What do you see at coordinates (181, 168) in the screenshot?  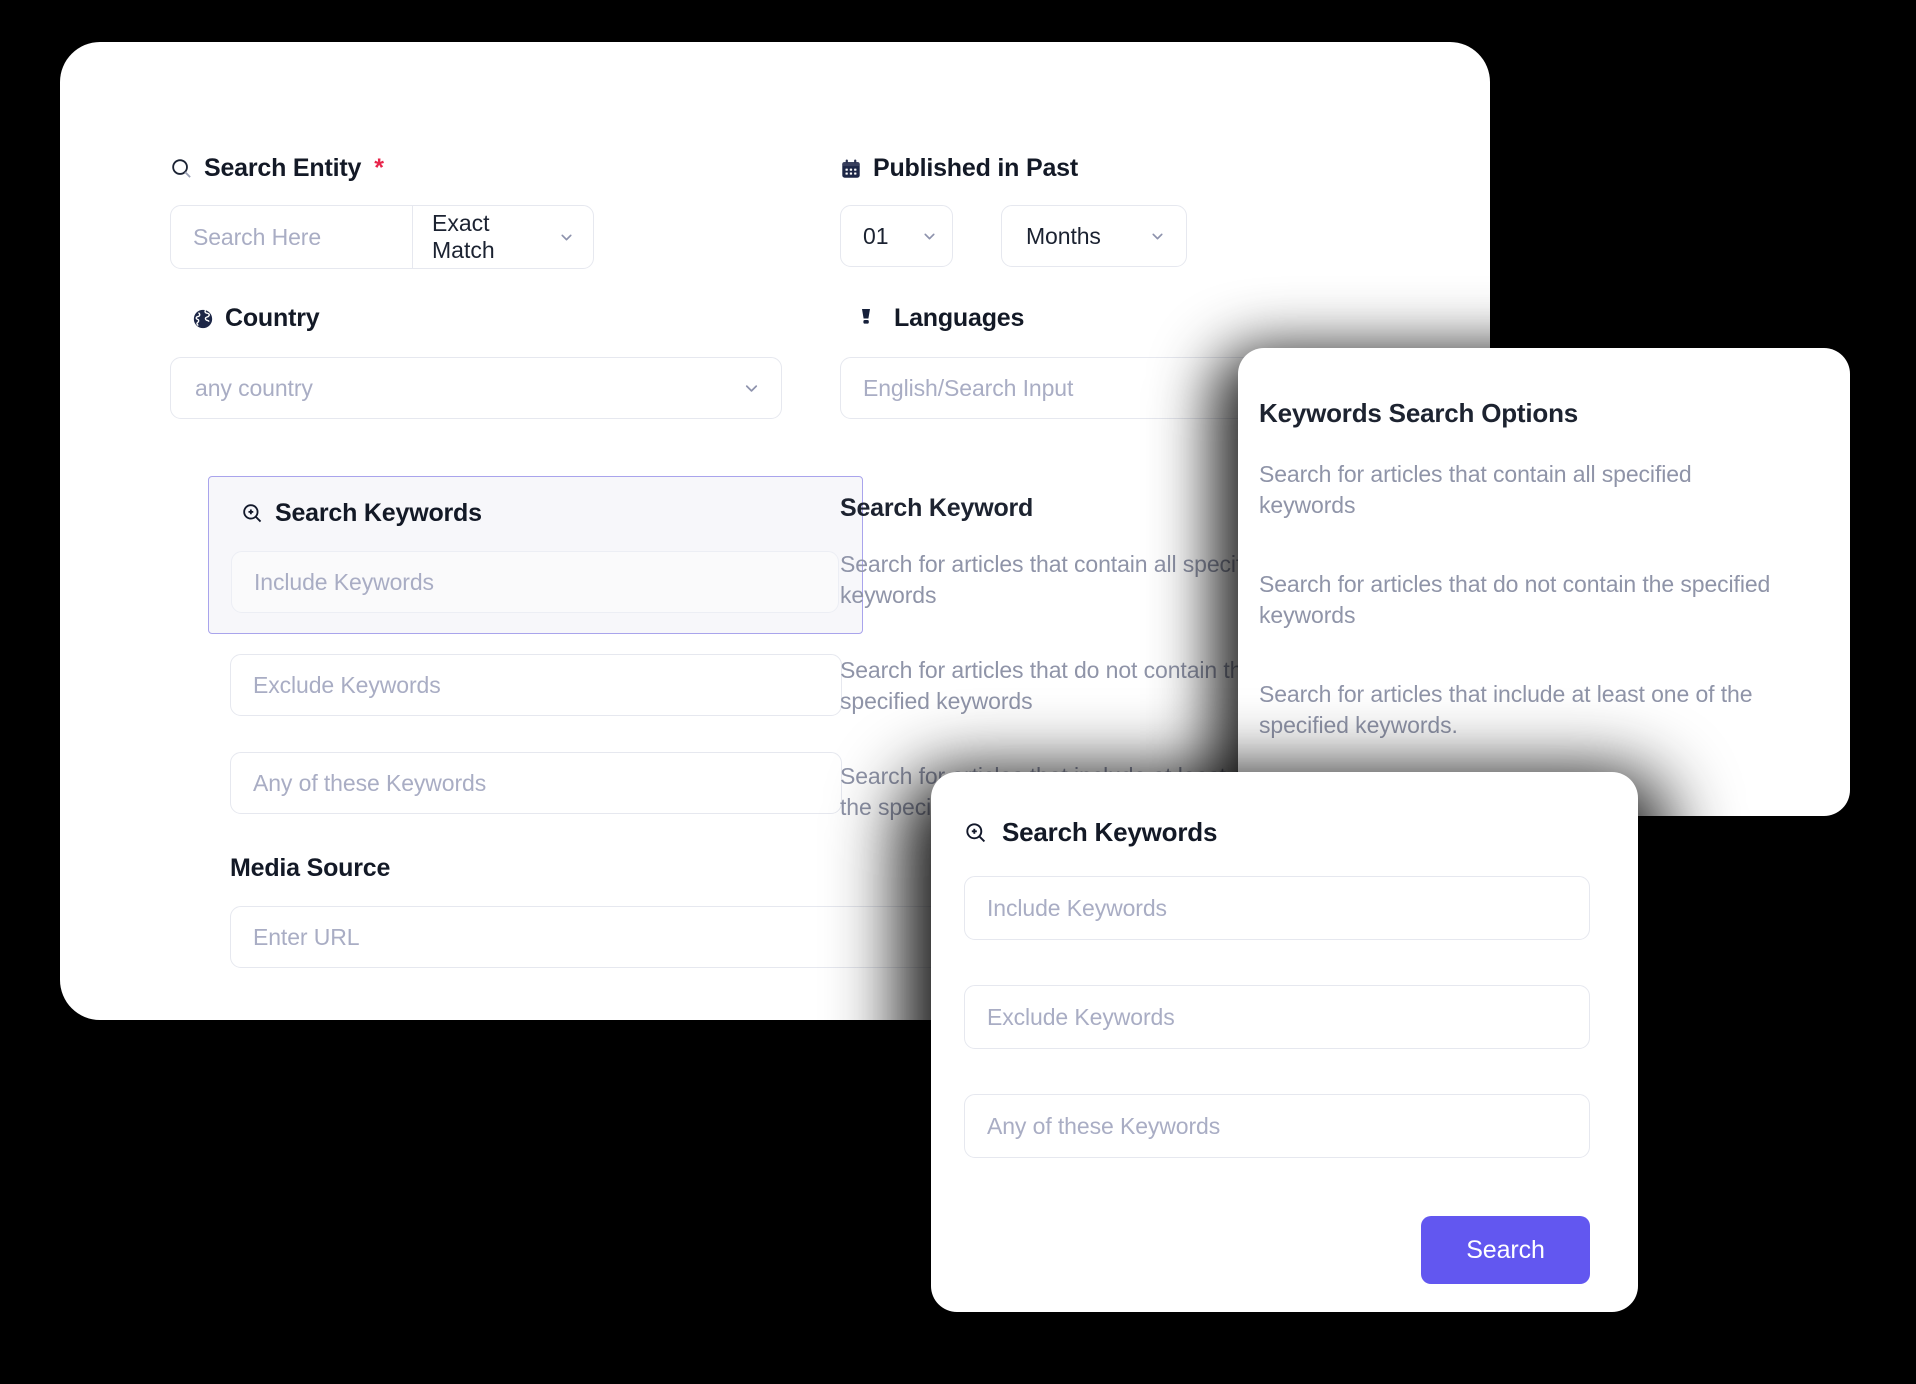 I see `search-icon` at bounding box center [181, 168].